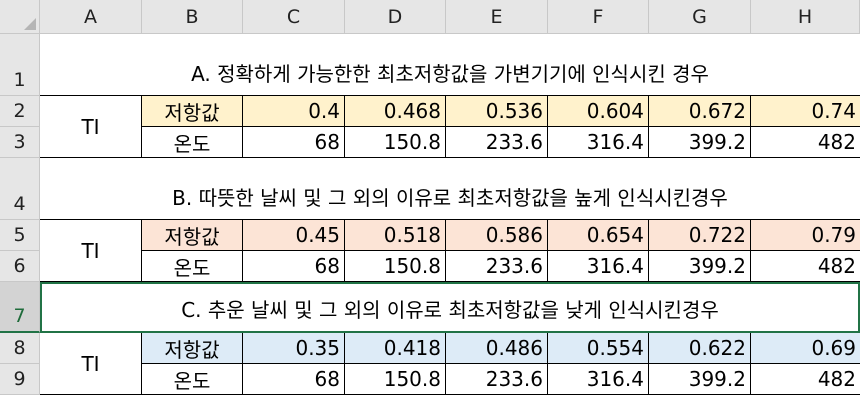 The width and height of the screenshot is (860, 402). I want to click on column-header-g: G, so click(700, 17).